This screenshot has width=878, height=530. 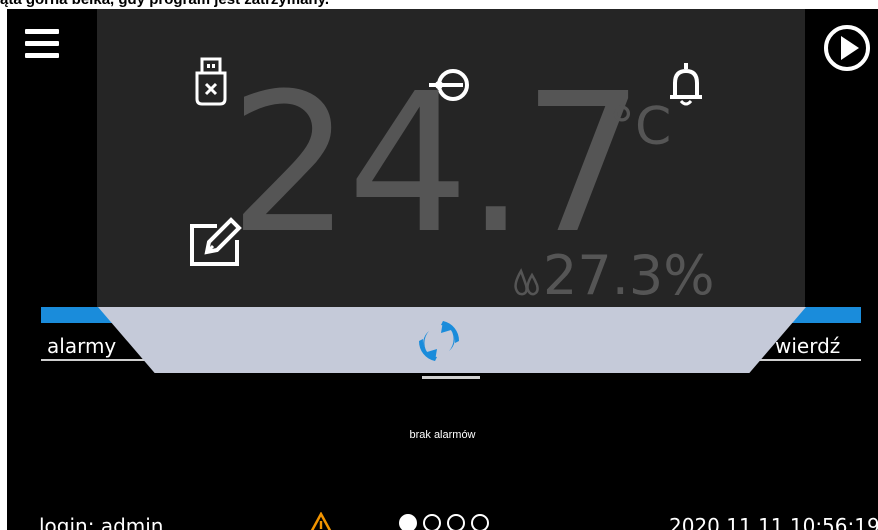 What do you see at coordinates (451, 377) in the screenshot?
I see `drag-handle` at bounding box center [451, 377].